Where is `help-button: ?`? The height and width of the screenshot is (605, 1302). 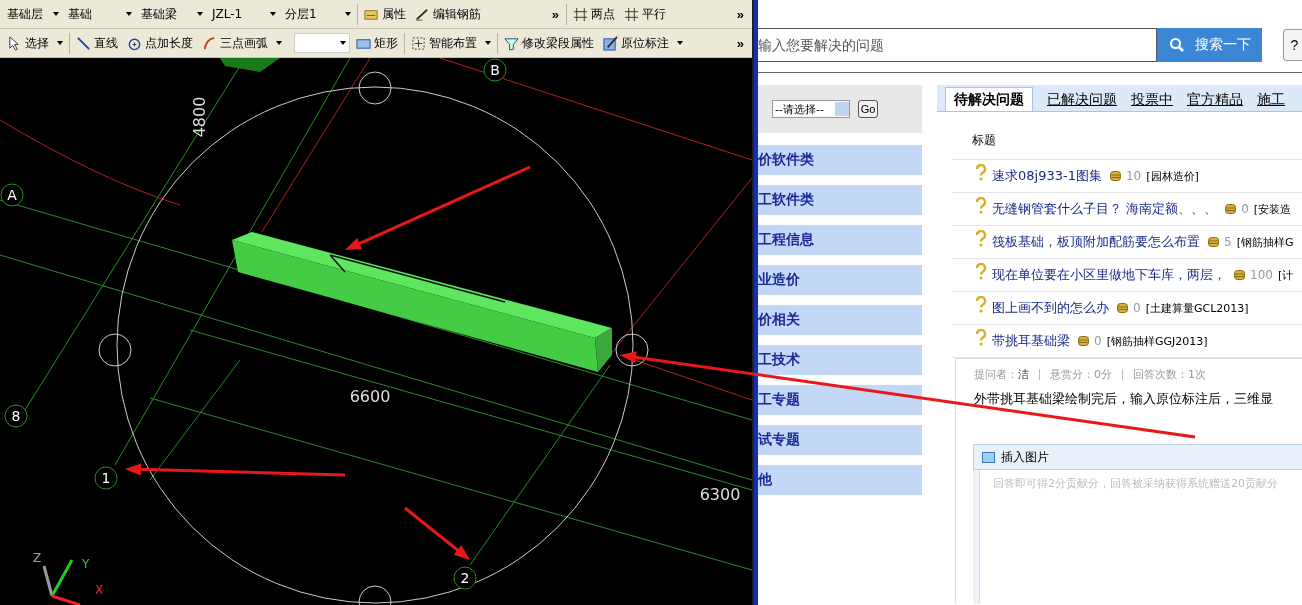
help-button: ? is located at coordinates (1292, 45).